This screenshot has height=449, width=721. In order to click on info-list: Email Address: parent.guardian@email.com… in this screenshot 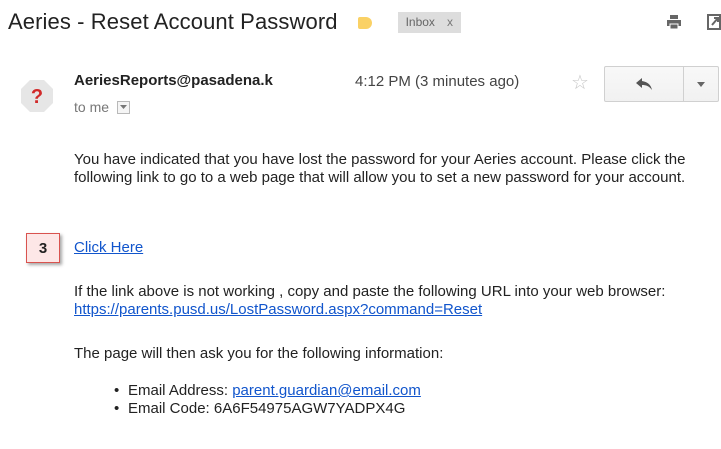, I will do `click(267, 400)`.